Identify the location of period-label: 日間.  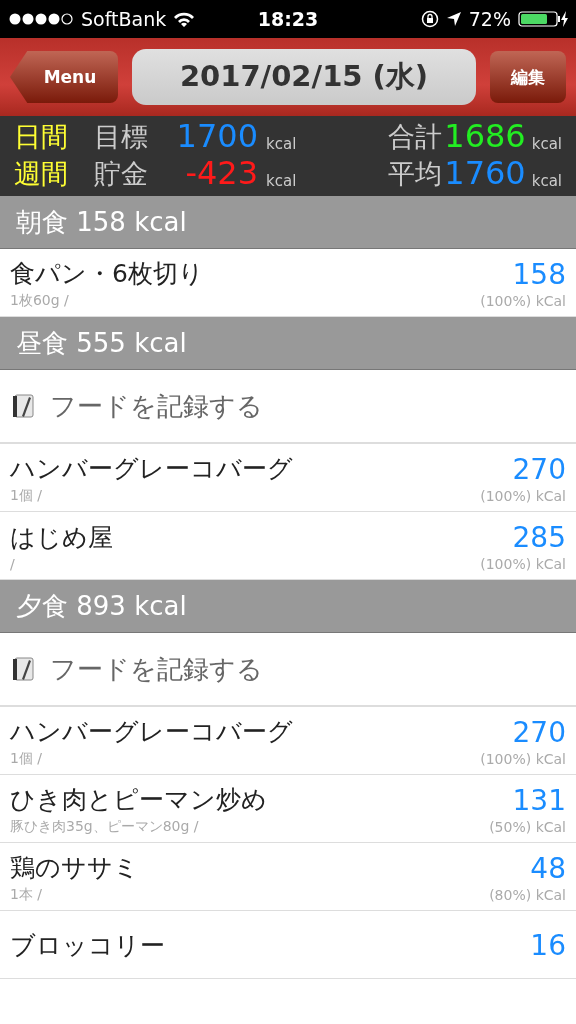
(41, 137).